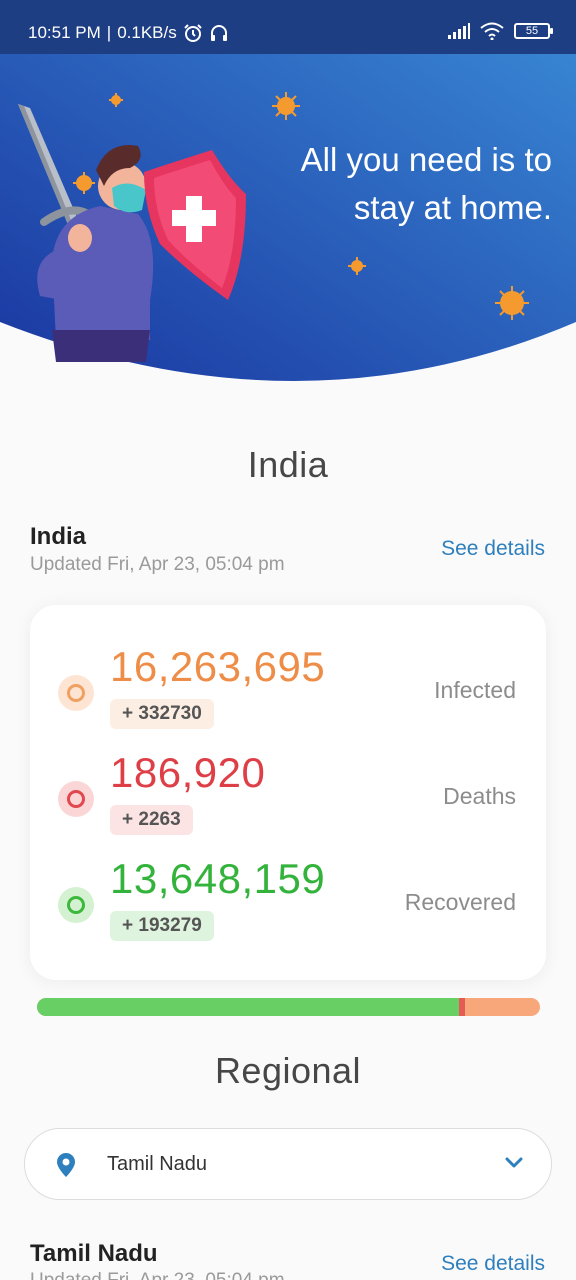  Describe the element at coordinates (58, 536) in the screenshot. I see `country-name: India` at that location.